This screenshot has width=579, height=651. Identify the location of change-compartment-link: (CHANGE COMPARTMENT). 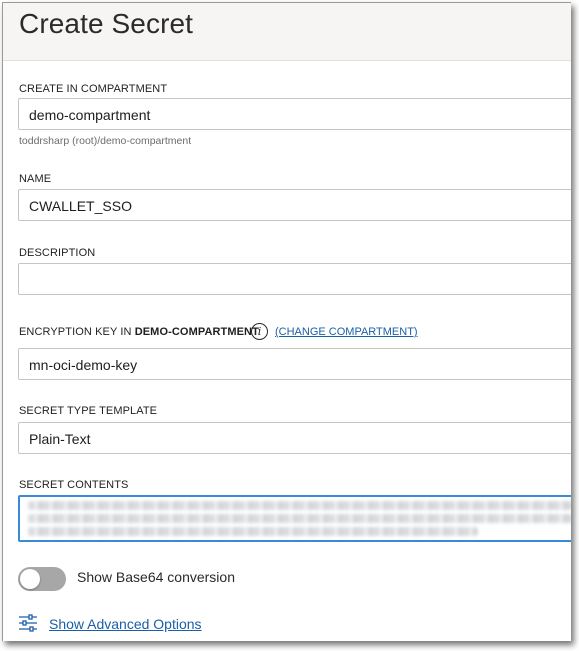
(346, 332).